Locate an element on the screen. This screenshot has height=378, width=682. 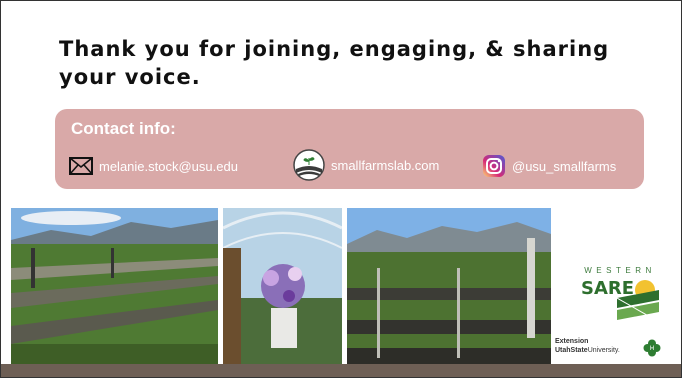
four-h-clover-icon: H is located at coordinates (652, 348).